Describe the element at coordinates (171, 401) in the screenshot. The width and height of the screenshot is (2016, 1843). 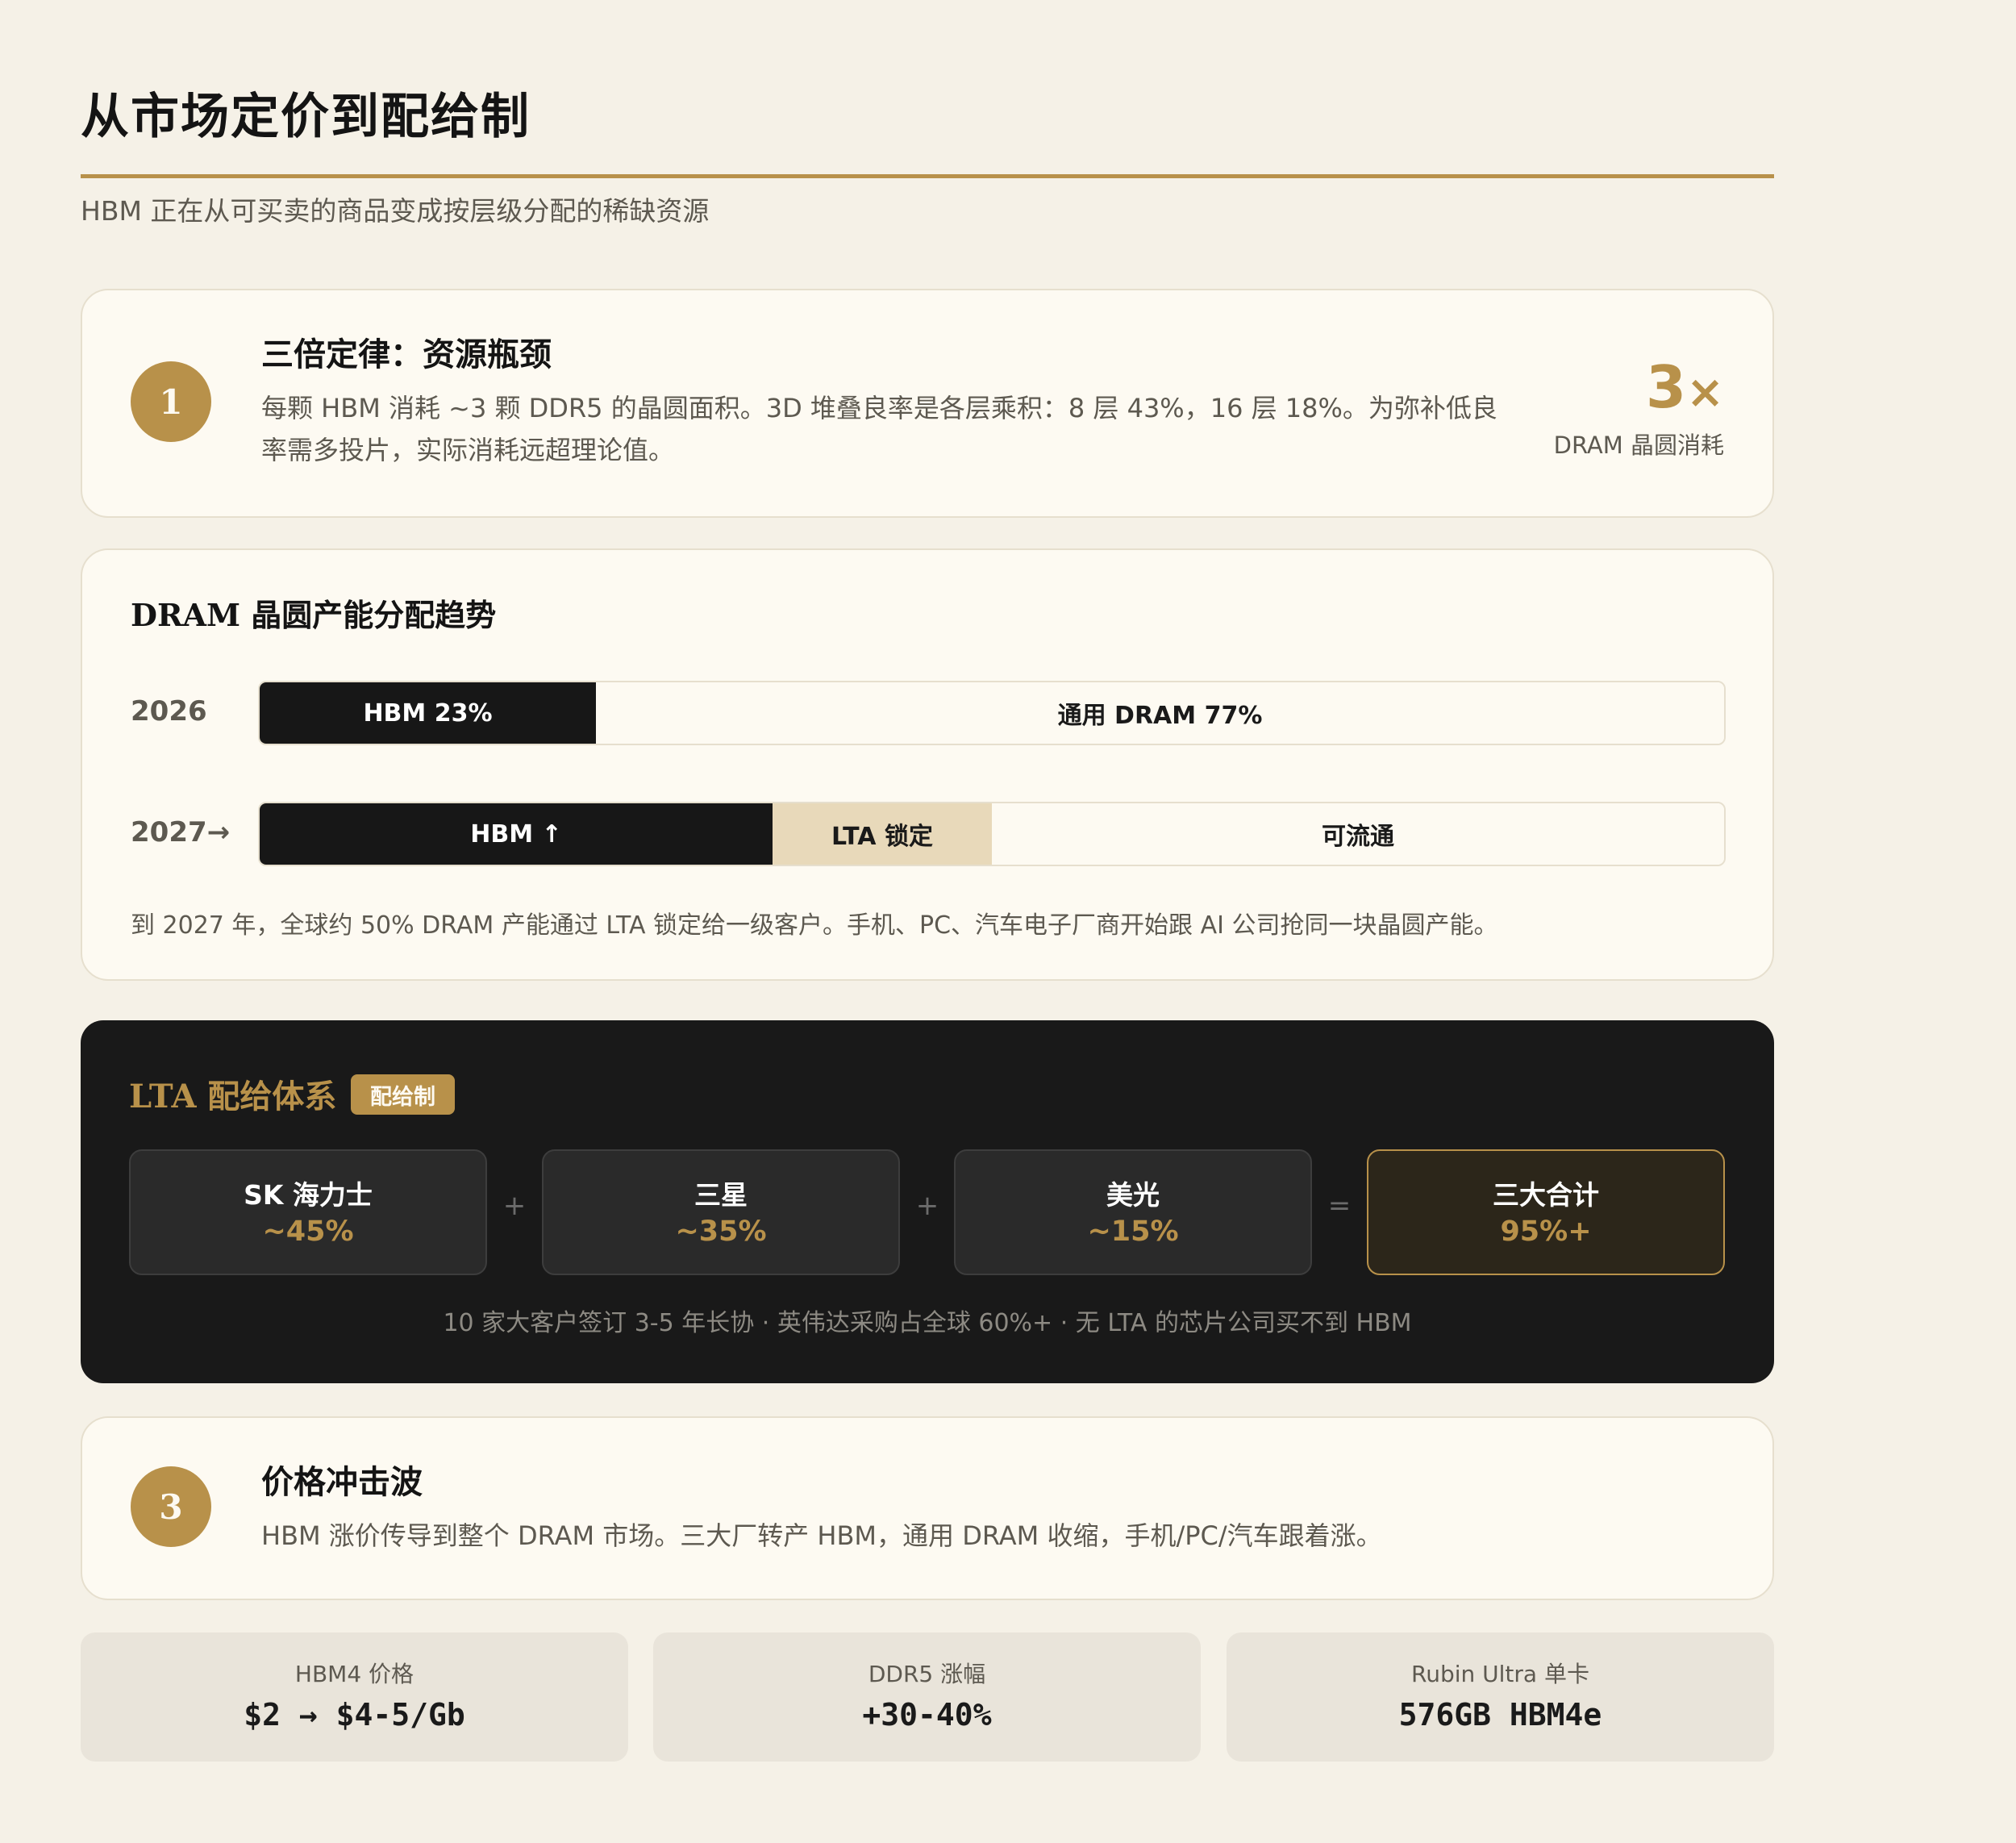
I see `step-number-badge: 1` at that location.